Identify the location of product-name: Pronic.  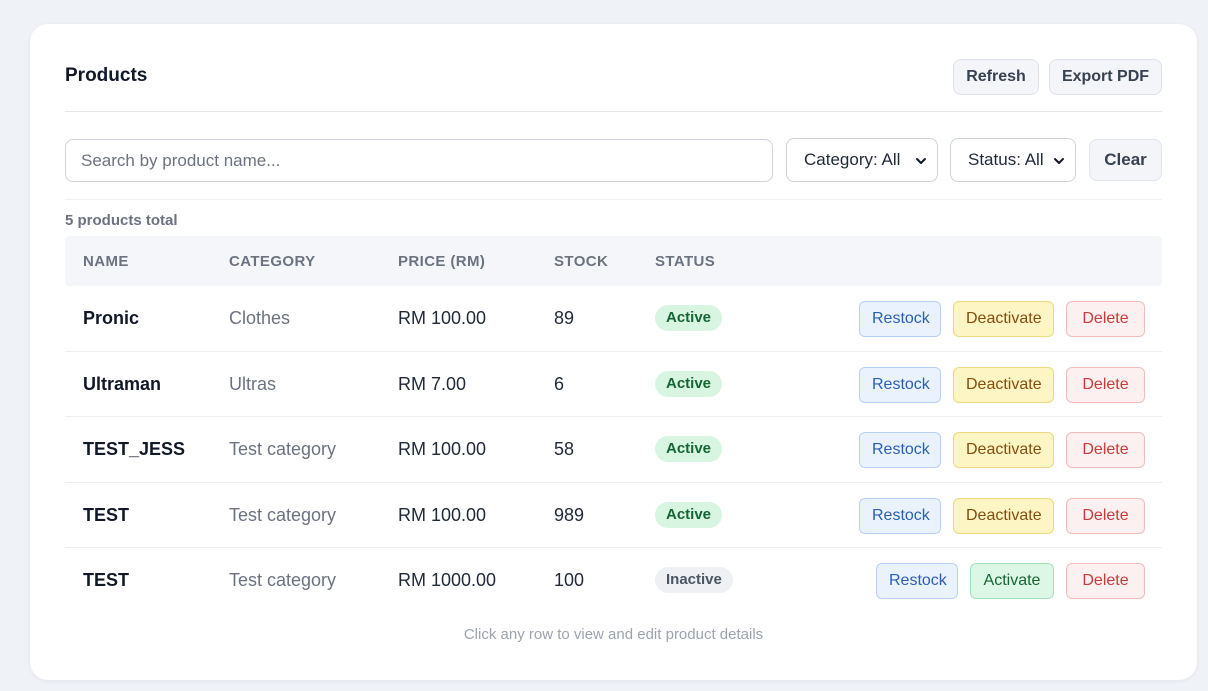
(111, 318).